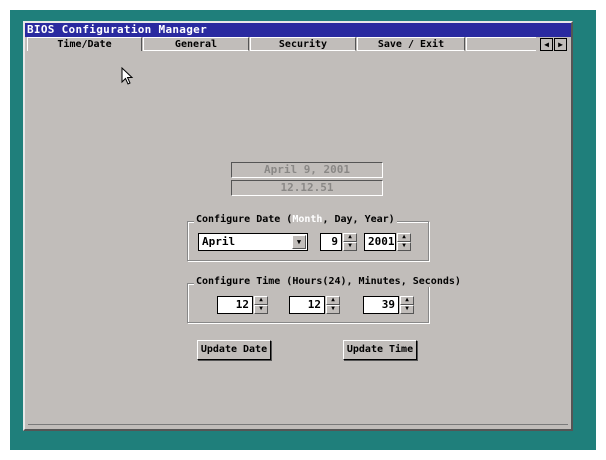 This screenshot has height=460, width=606. What do you see at coordinates (299, 242) in the screenshot?
I see `chevron-down-icon: ▼` at bounding box center [299, 242].